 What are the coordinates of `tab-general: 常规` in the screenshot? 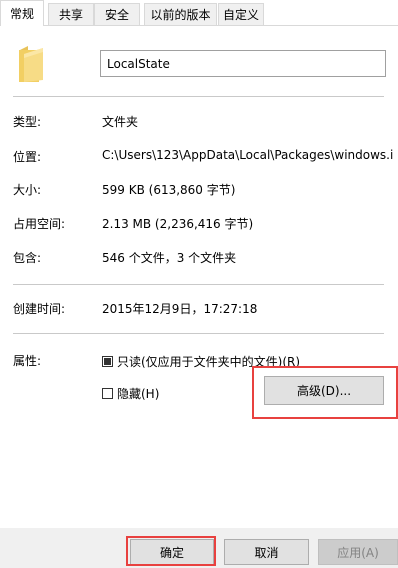 It's located at (22, 13).